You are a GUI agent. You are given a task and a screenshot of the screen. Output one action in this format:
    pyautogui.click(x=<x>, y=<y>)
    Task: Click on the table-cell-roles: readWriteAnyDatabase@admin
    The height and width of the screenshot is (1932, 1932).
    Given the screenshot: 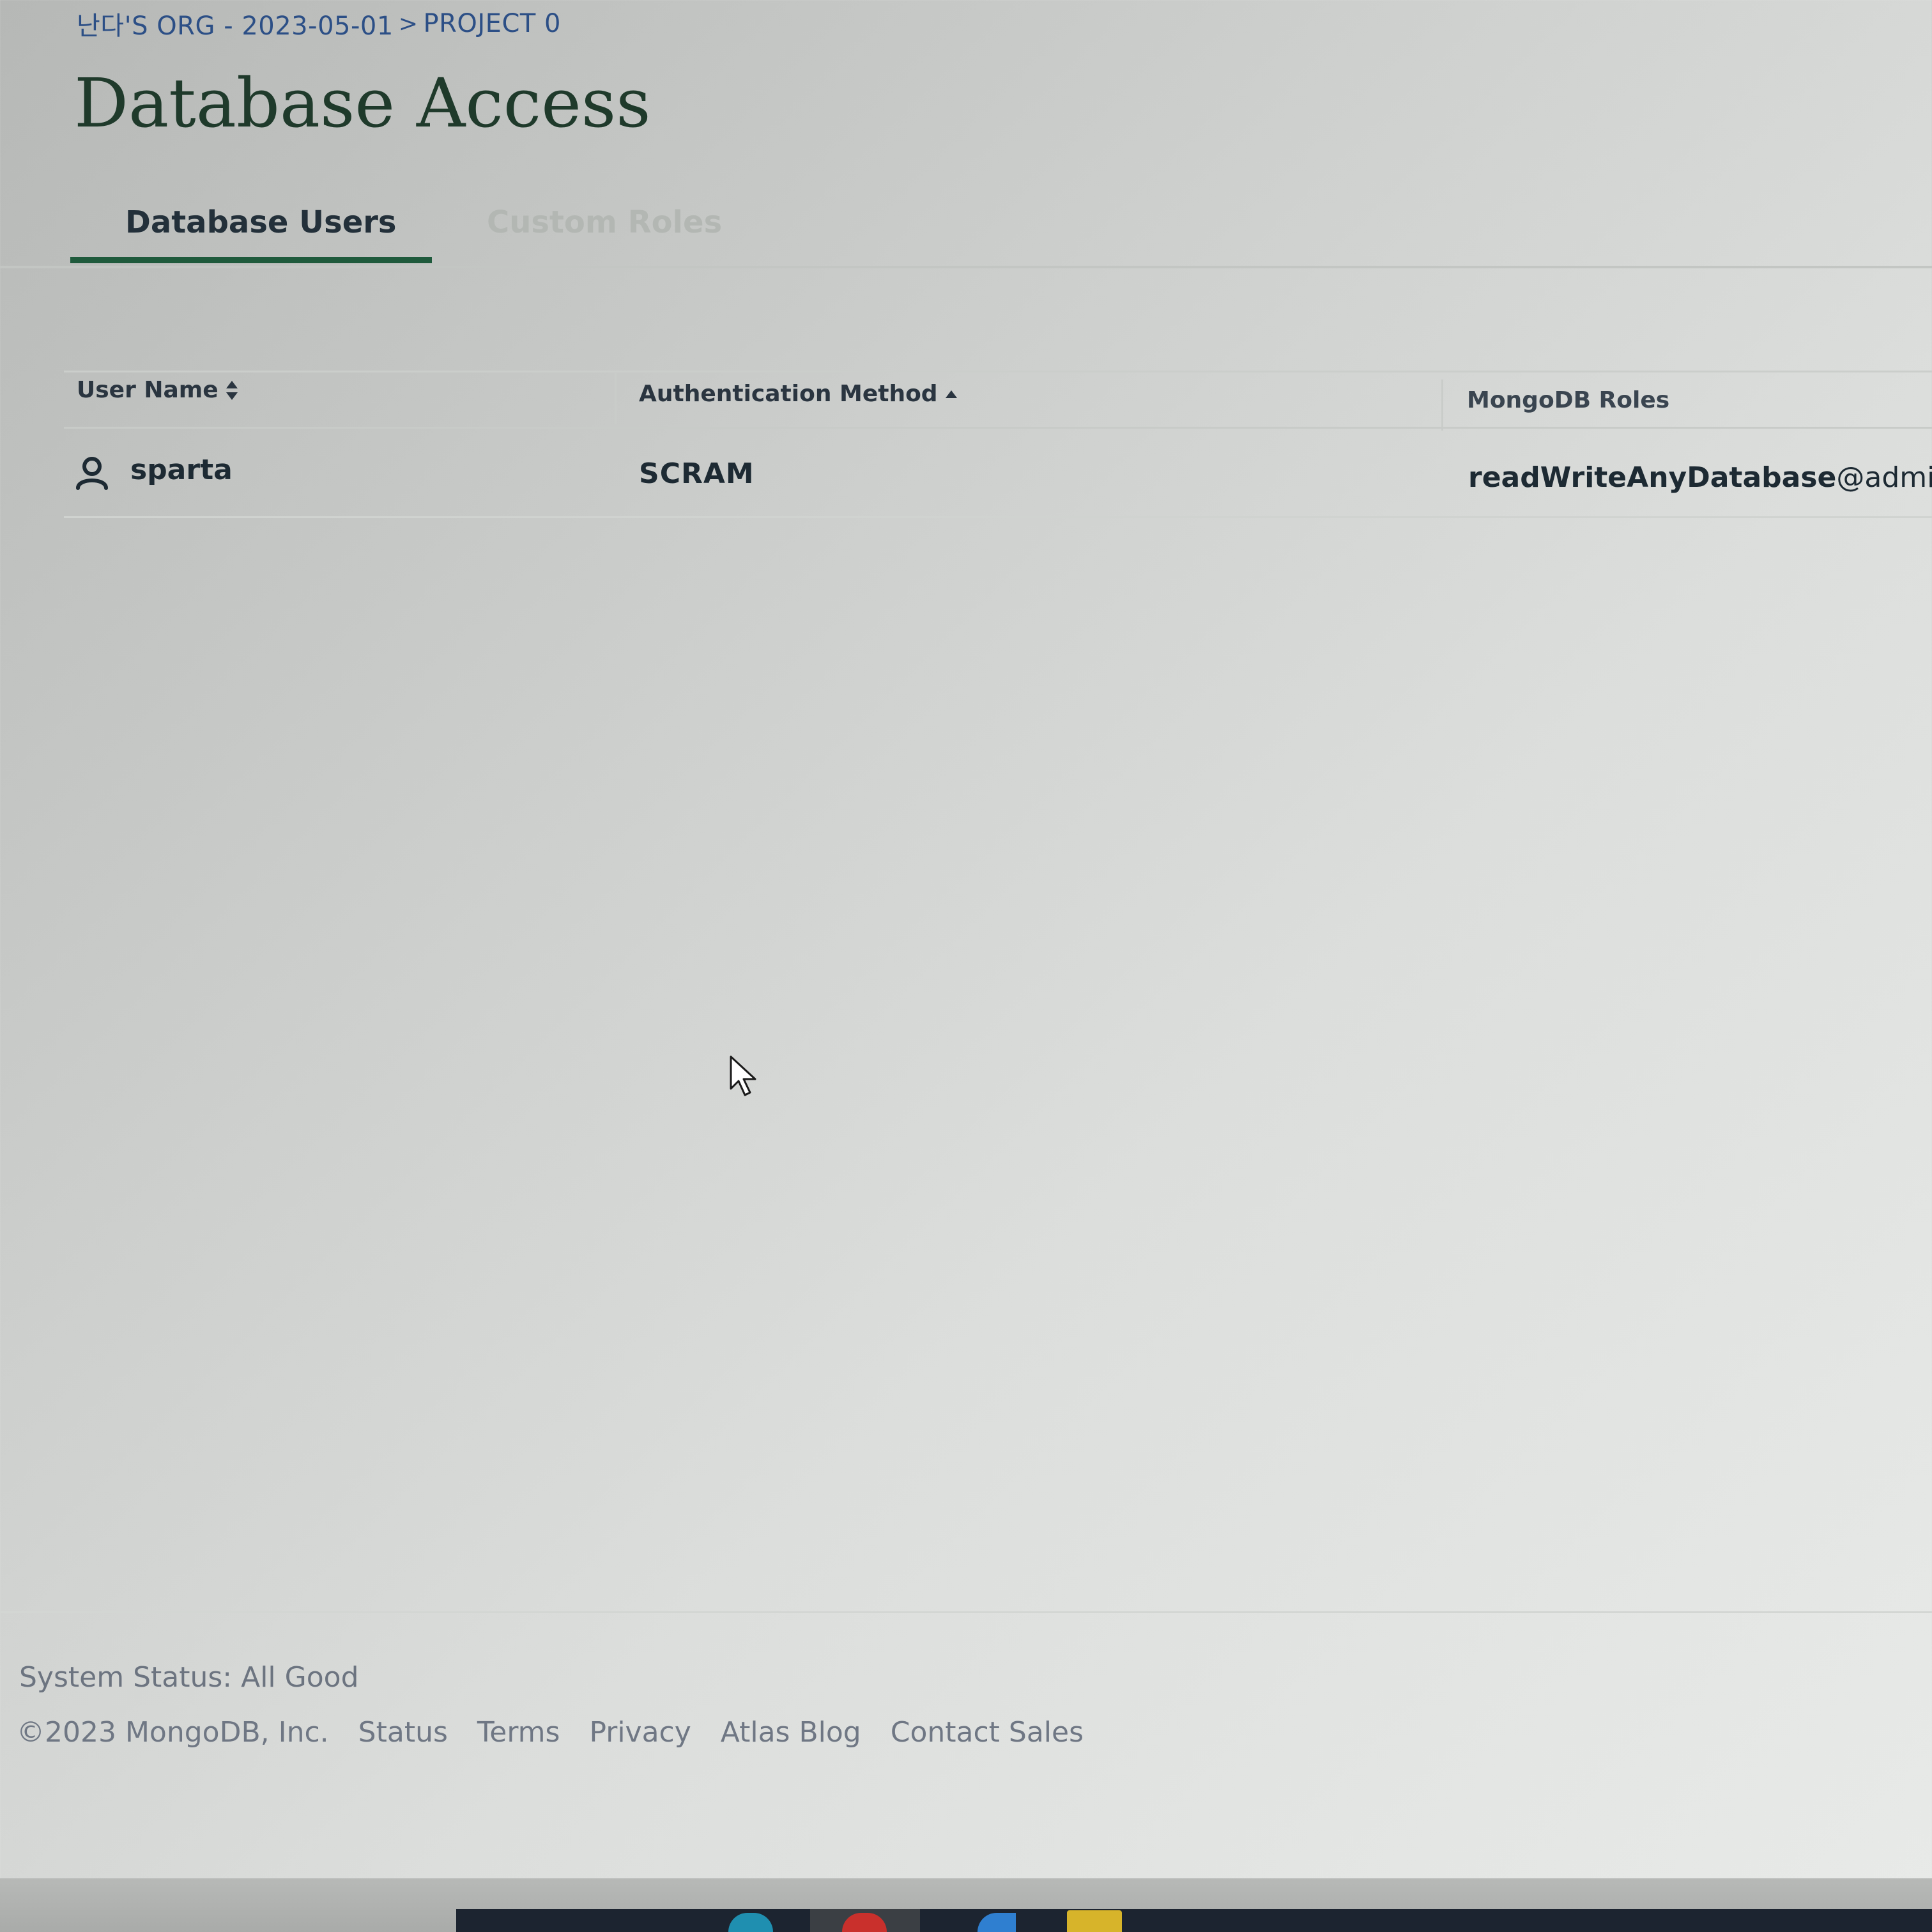 What is the action you would take?
    pyautogui.click(x=1700, y=477)
    